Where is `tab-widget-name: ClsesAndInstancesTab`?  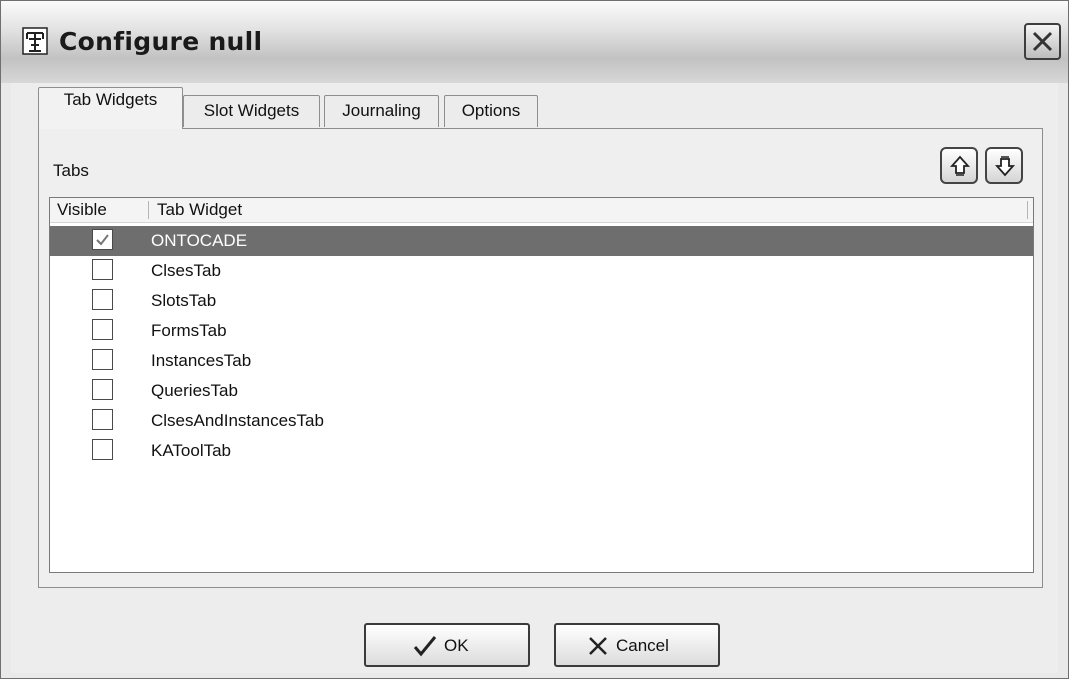
tab-widget-name: ClsesAndInstancesTab is located at coordinates (237, 420).